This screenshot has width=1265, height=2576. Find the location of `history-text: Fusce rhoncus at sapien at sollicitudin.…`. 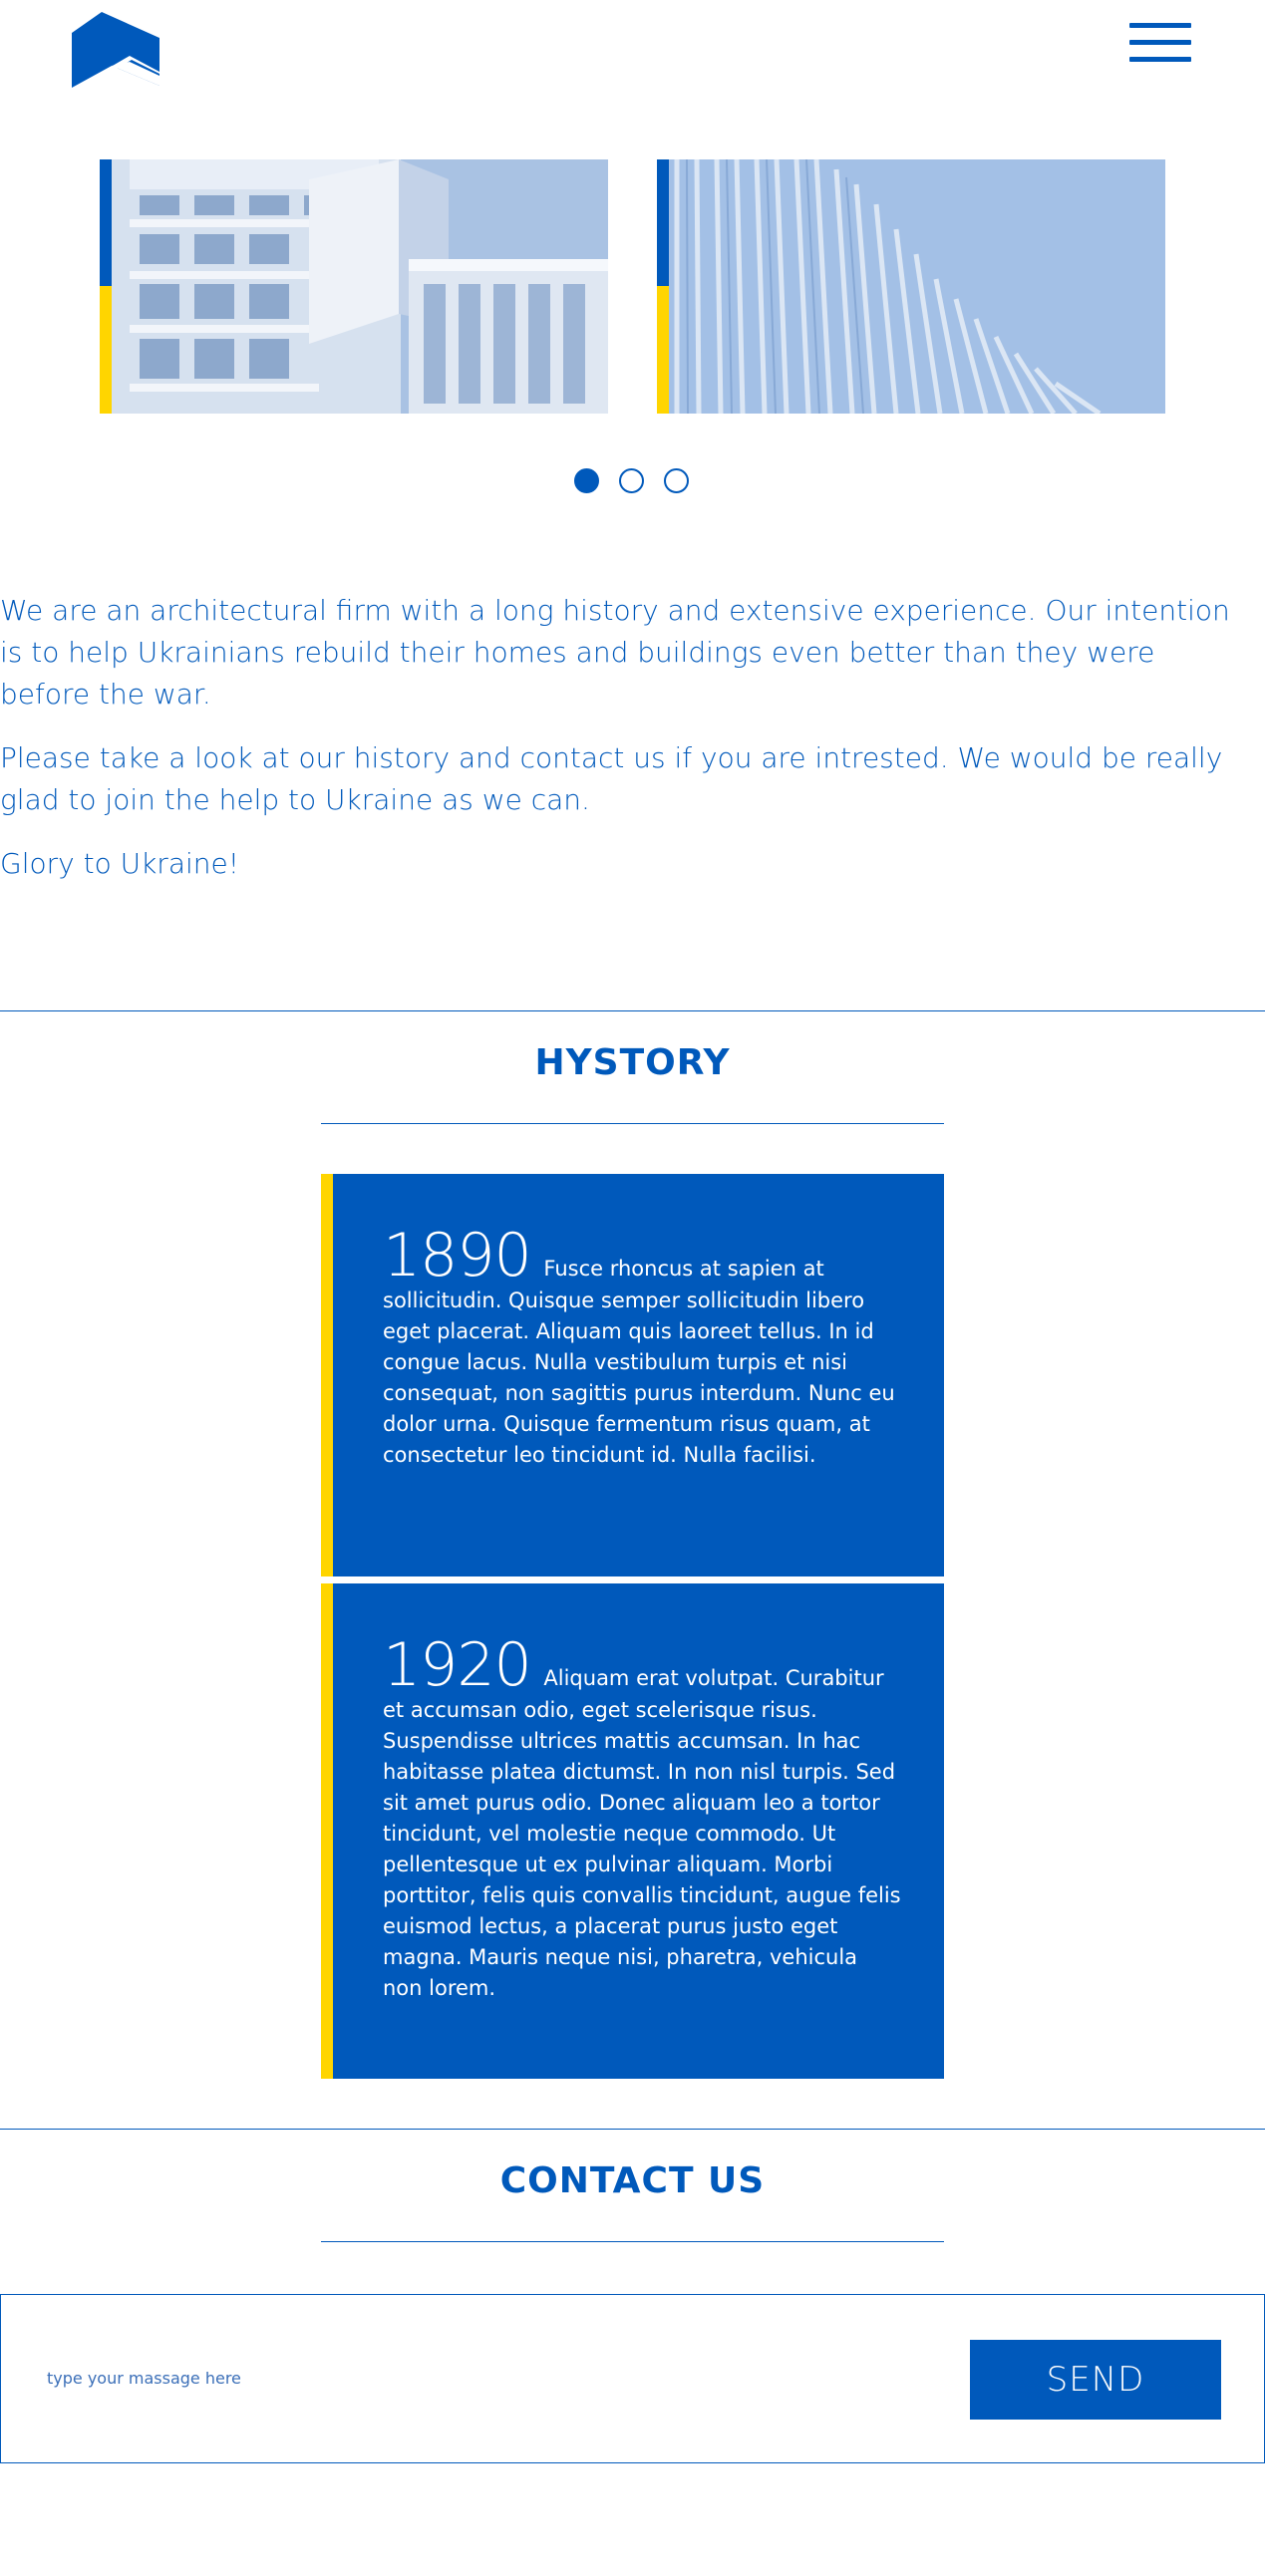

history-text: Fusce rhoncus at sapien at sollicitudin.… is located at coordinates (639, 1362).